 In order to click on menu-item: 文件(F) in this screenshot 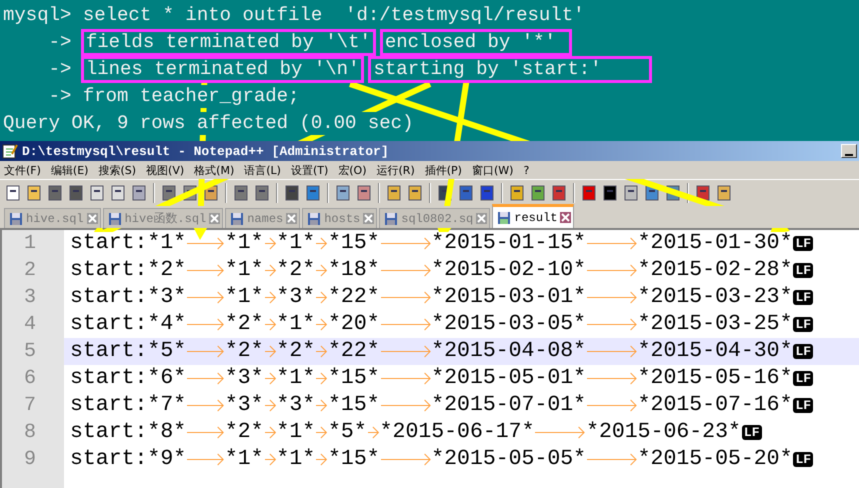, I will do `click(22, 170)`.